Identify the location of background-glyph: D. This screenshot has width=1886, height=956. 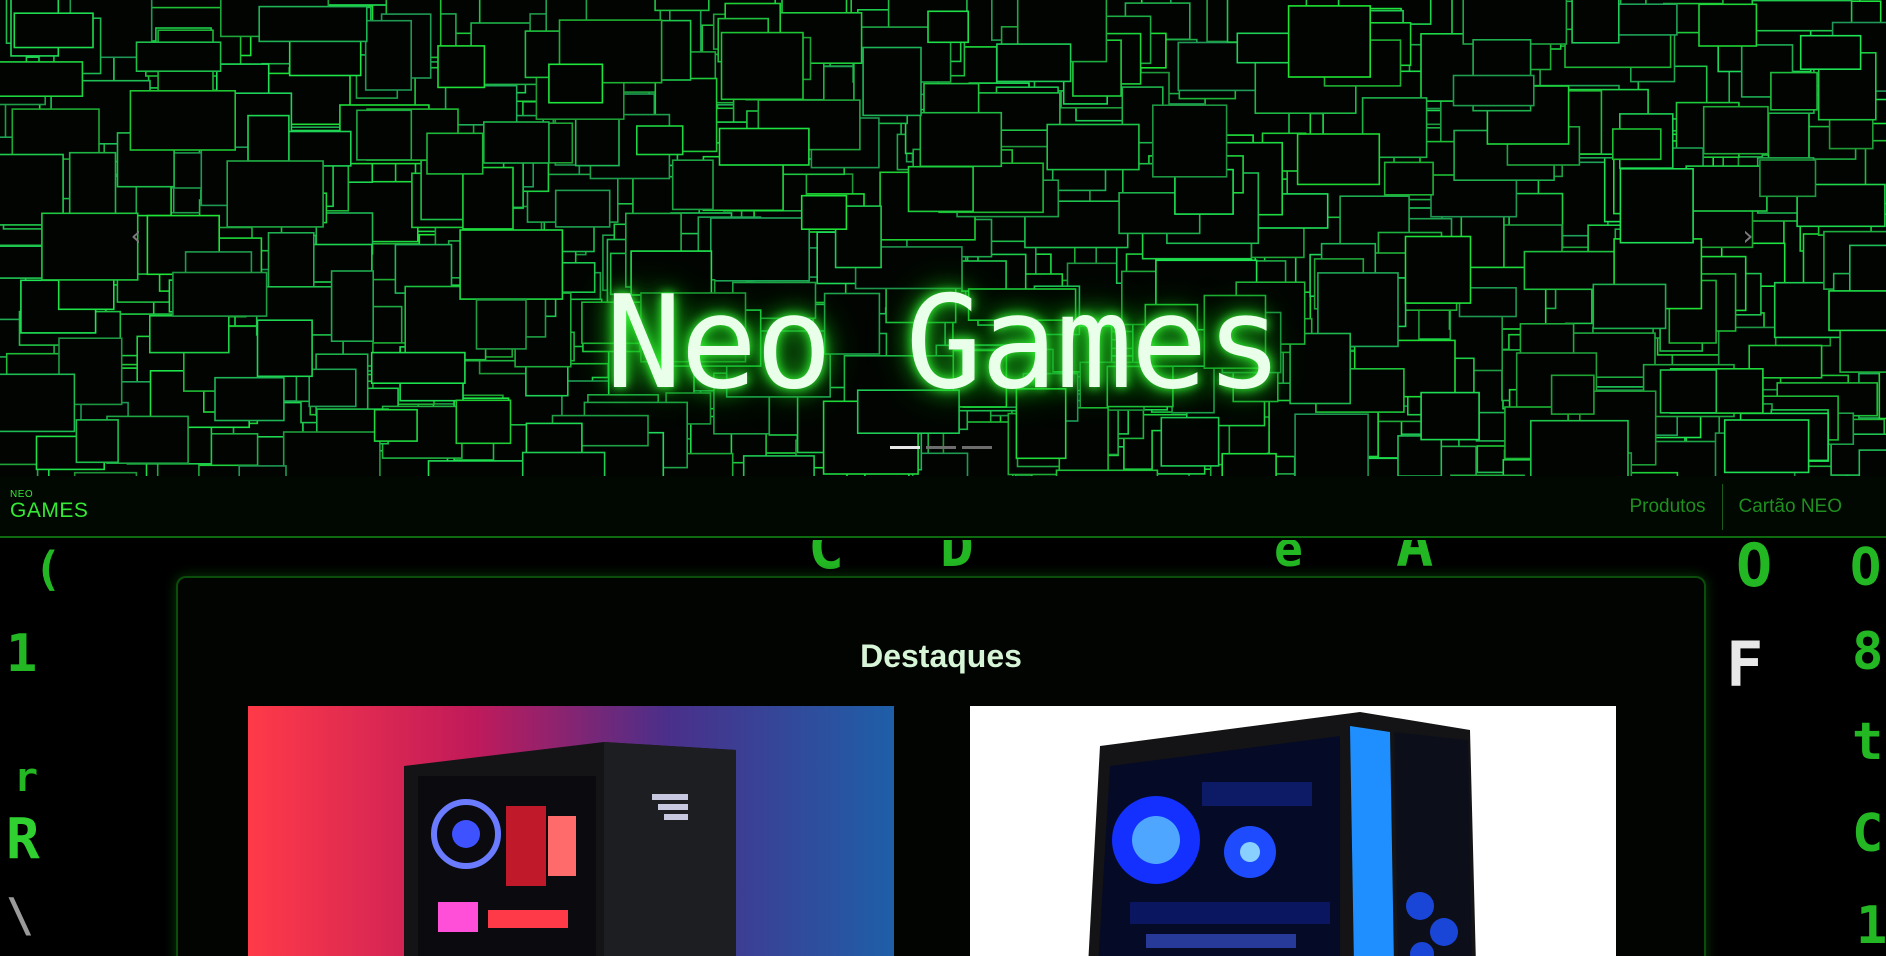
(957, 560).